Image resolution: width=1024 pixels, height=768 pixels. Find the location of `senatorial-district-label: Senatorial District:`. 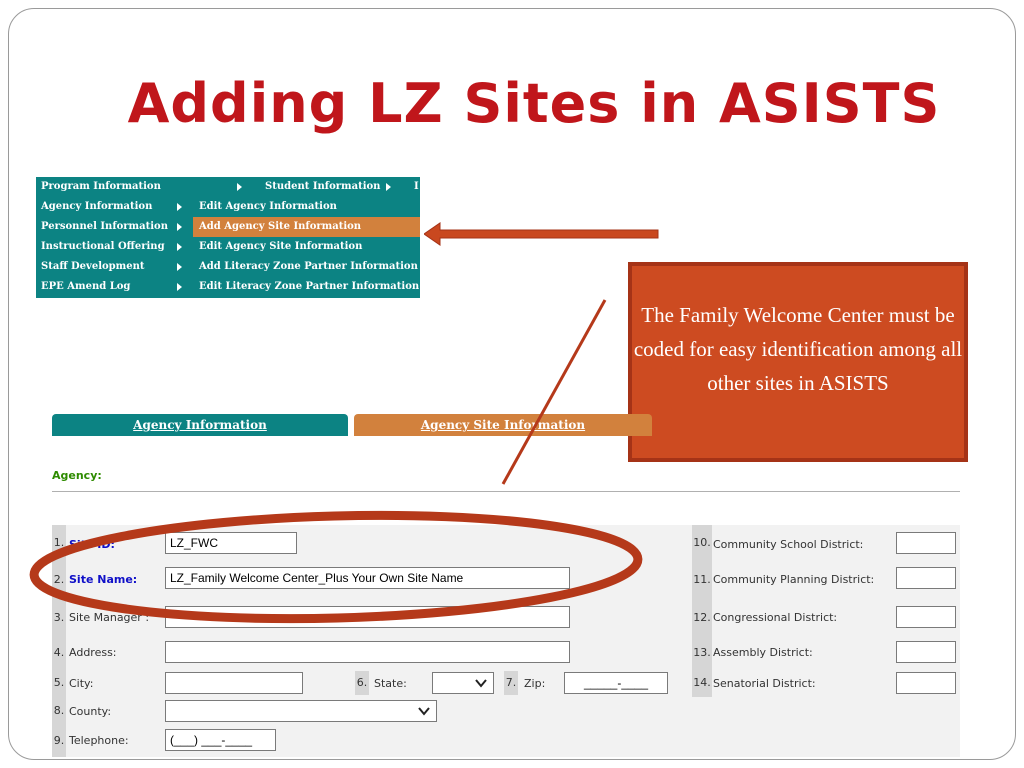

senatorial-district-label: Senatorial District: is located at coordinates (764, 683).